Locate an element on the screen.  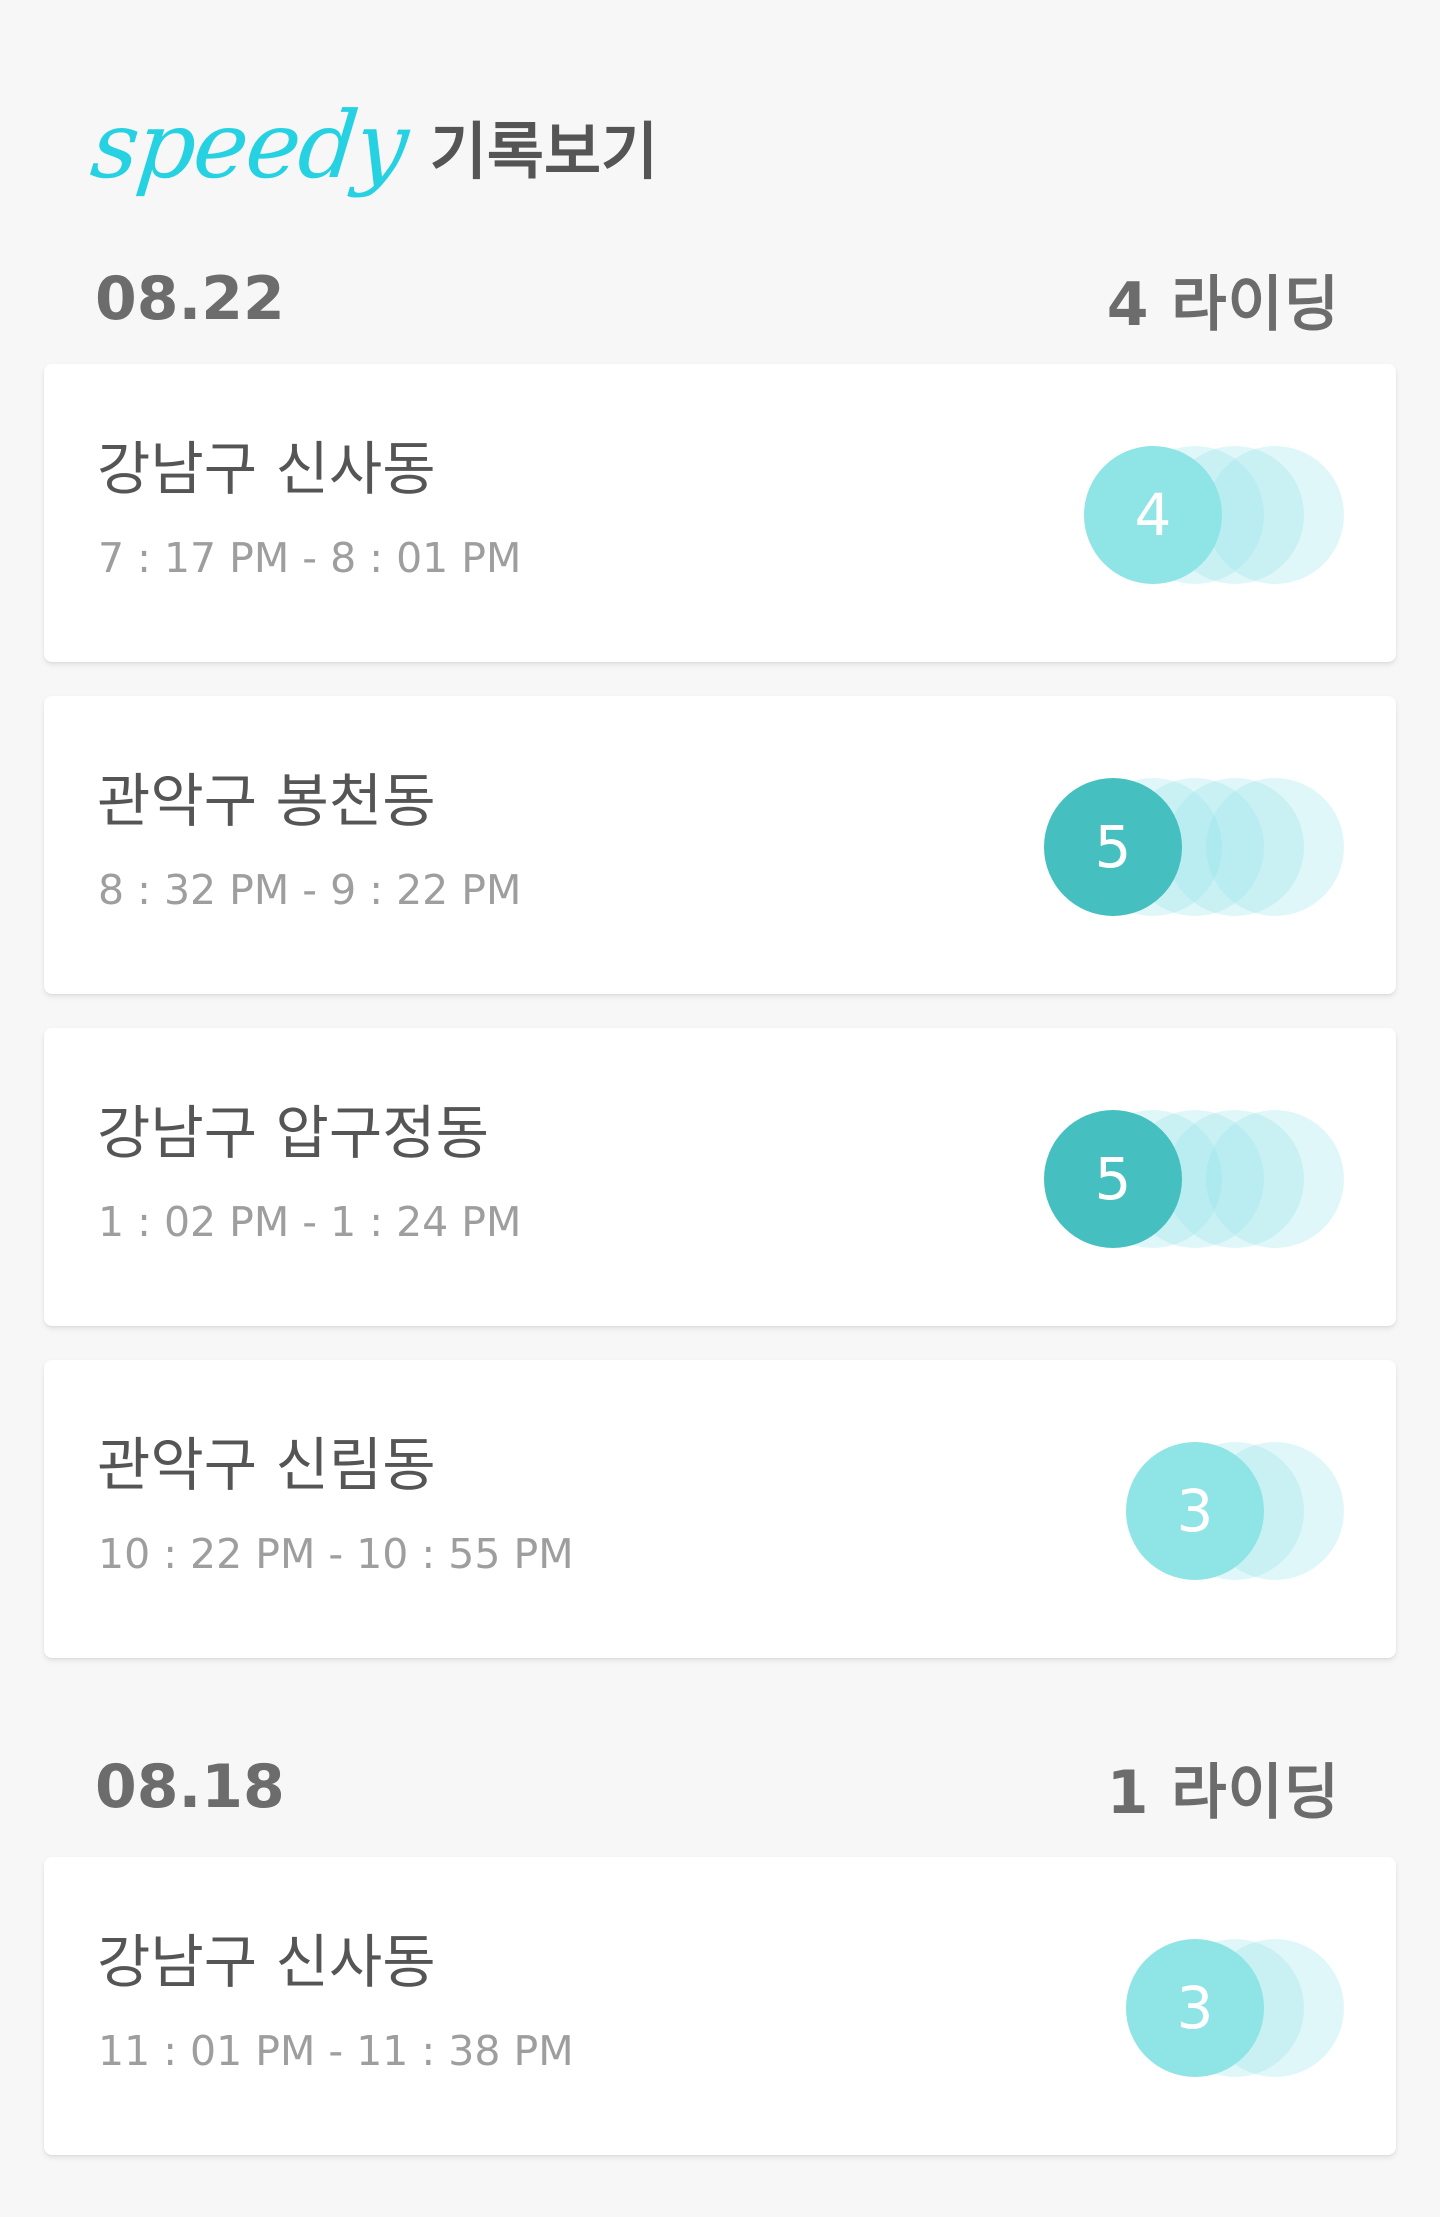
section-ride-count: 4 라이딩 is located at coordinates (1223, 304).